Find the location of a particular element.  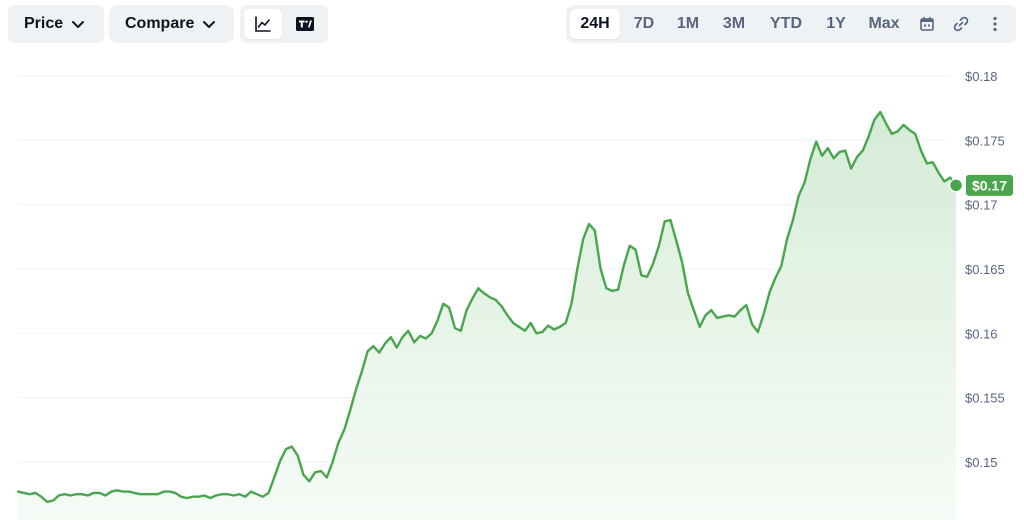

y-tick-label: $0.165 is located at coordinates (985, 269).